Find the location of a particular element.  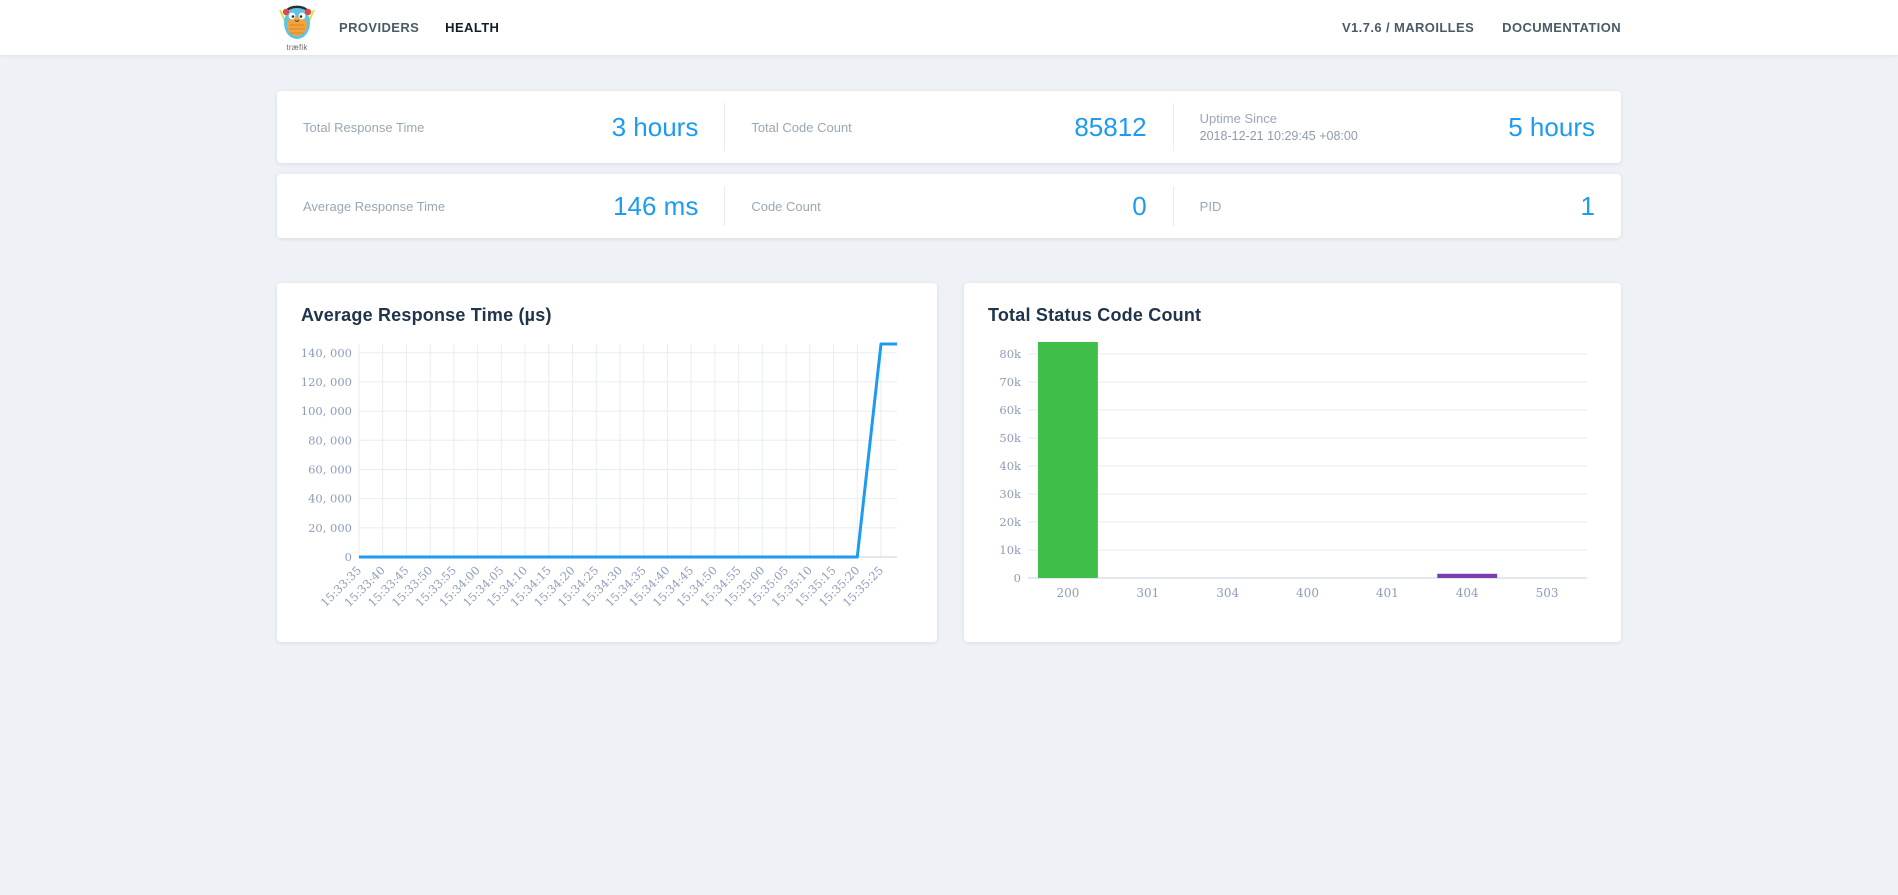

stat-label: Total Code Count is located at coordinates (801, 127).